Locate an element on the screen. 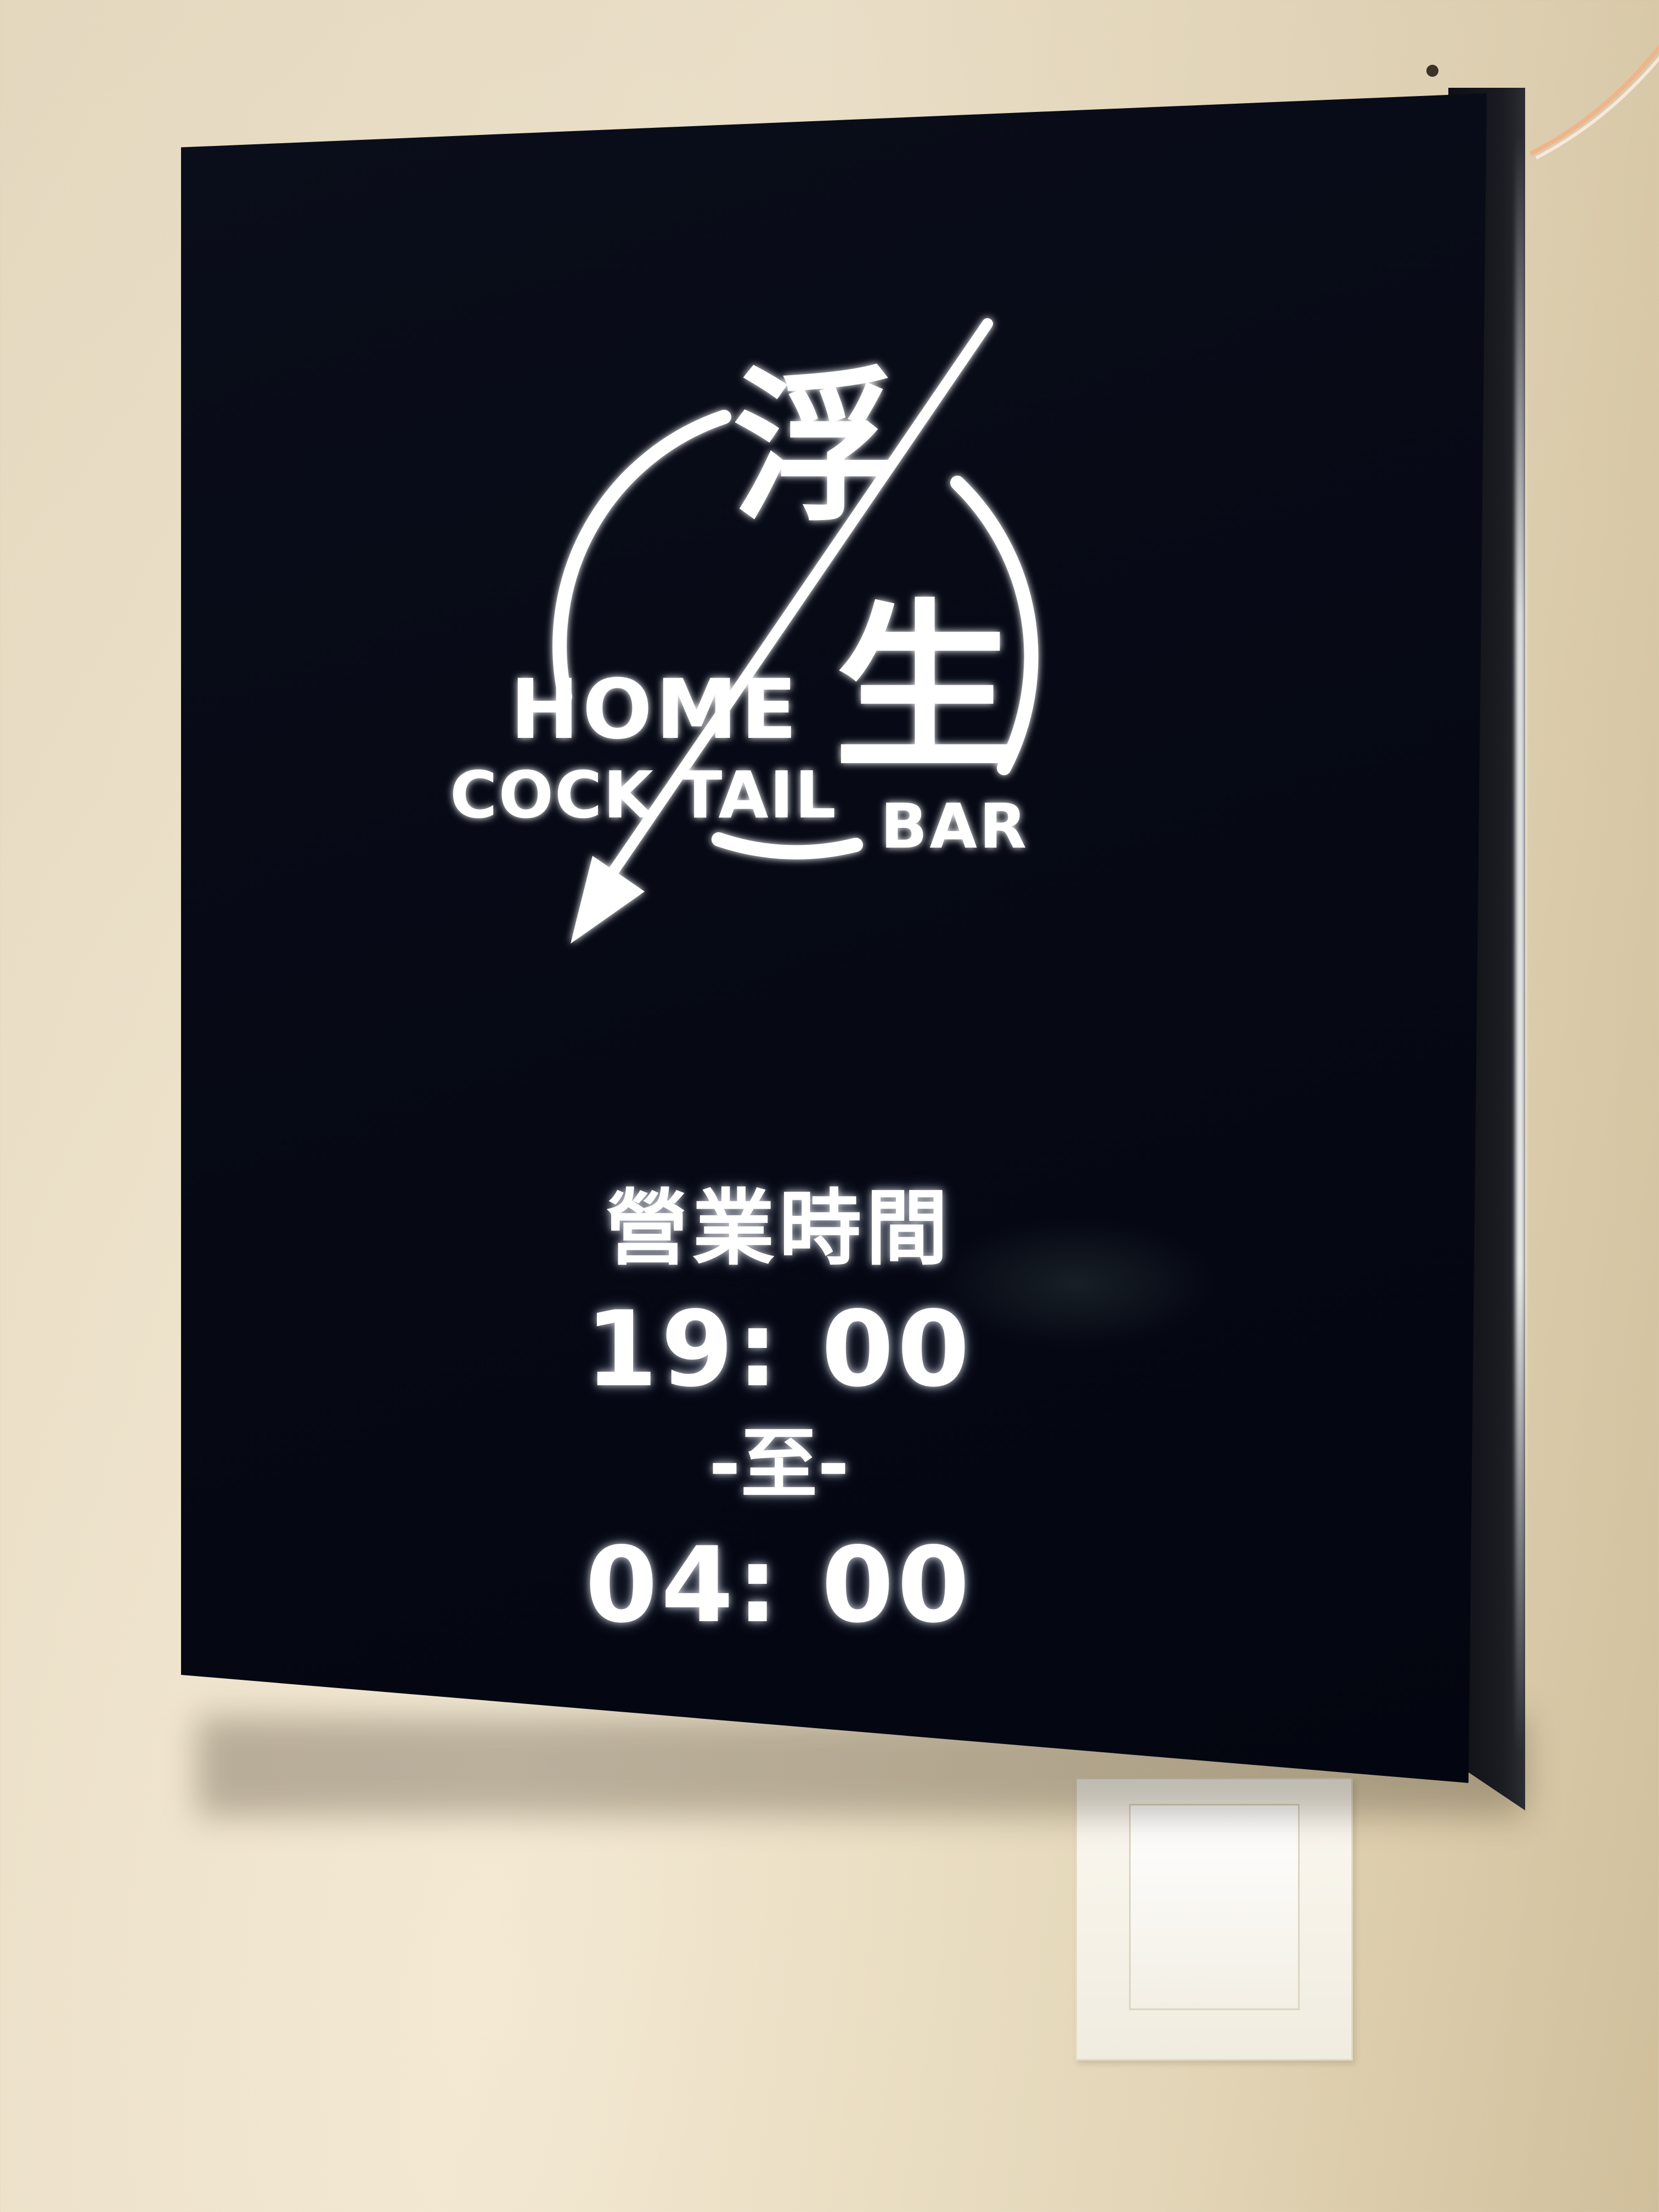  arrow-head-icon is located at coordinates (608, 900).